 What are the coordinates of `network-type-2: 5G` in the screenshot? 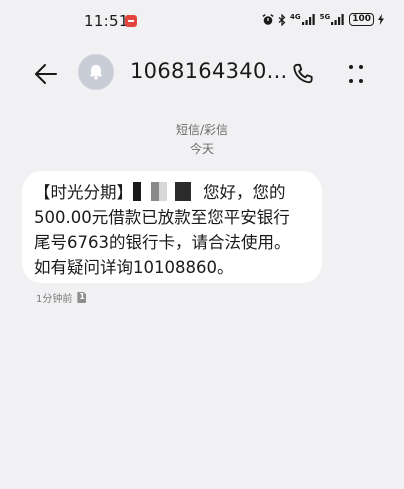 It's located at (325, 16).